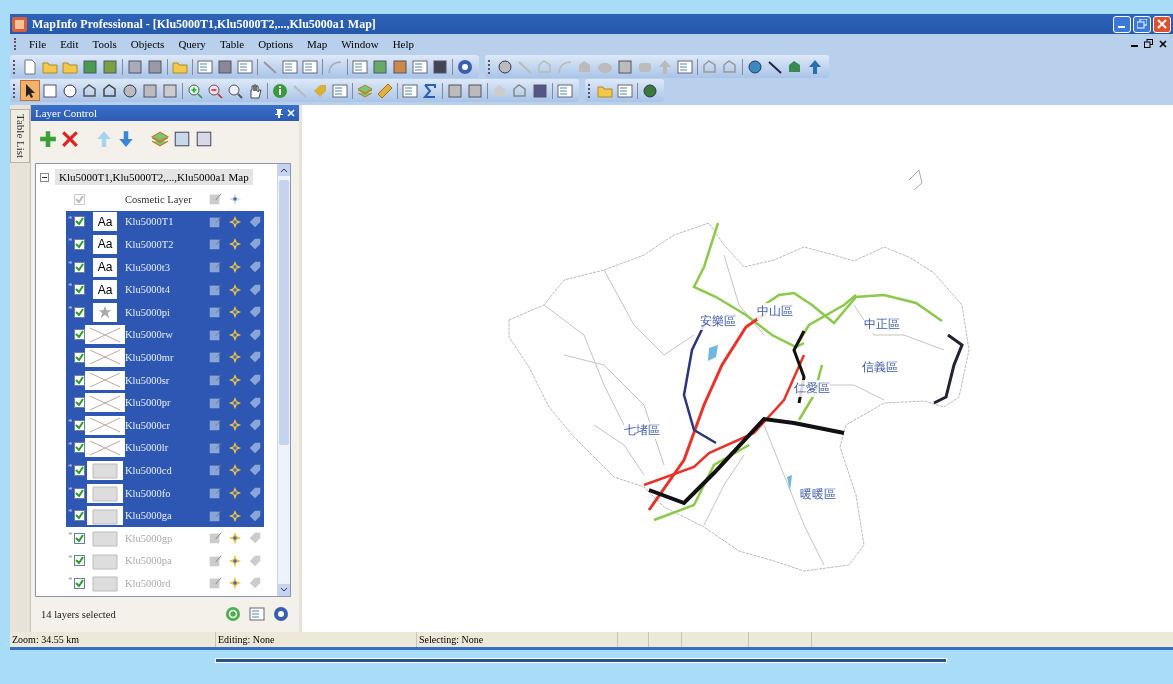 This screenshot has width=1173, height=684. I want to click on layer-row: * Klu5000ga, so click(165, 515).